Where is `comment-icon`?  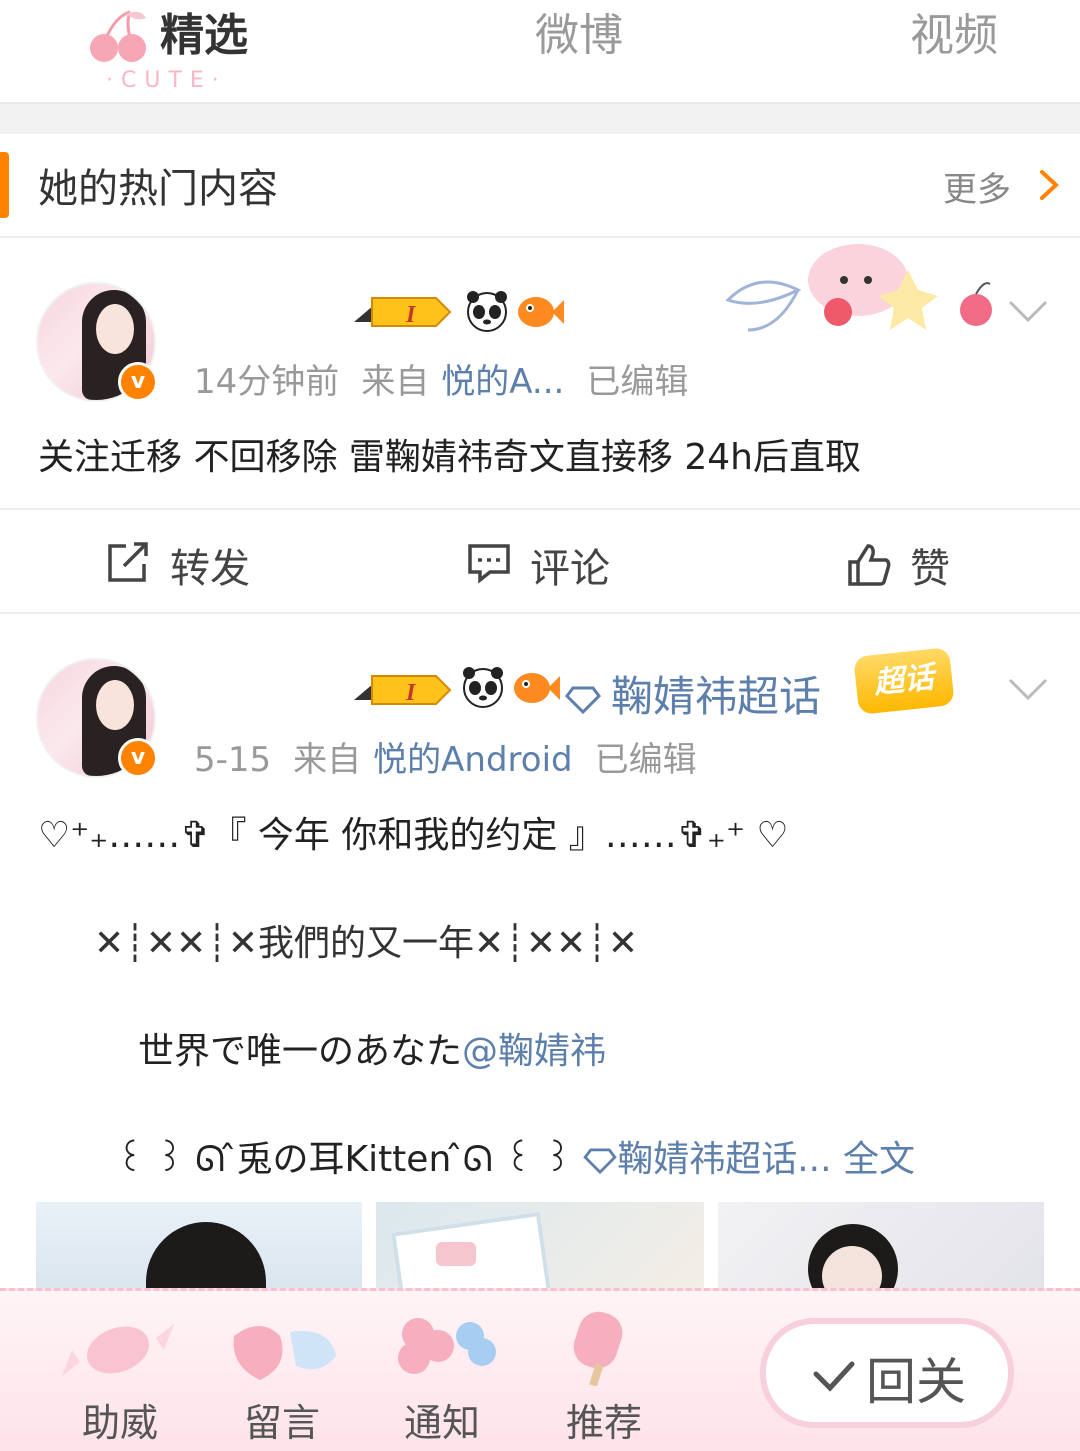
comment-icon is located at coordinates (489, 564).